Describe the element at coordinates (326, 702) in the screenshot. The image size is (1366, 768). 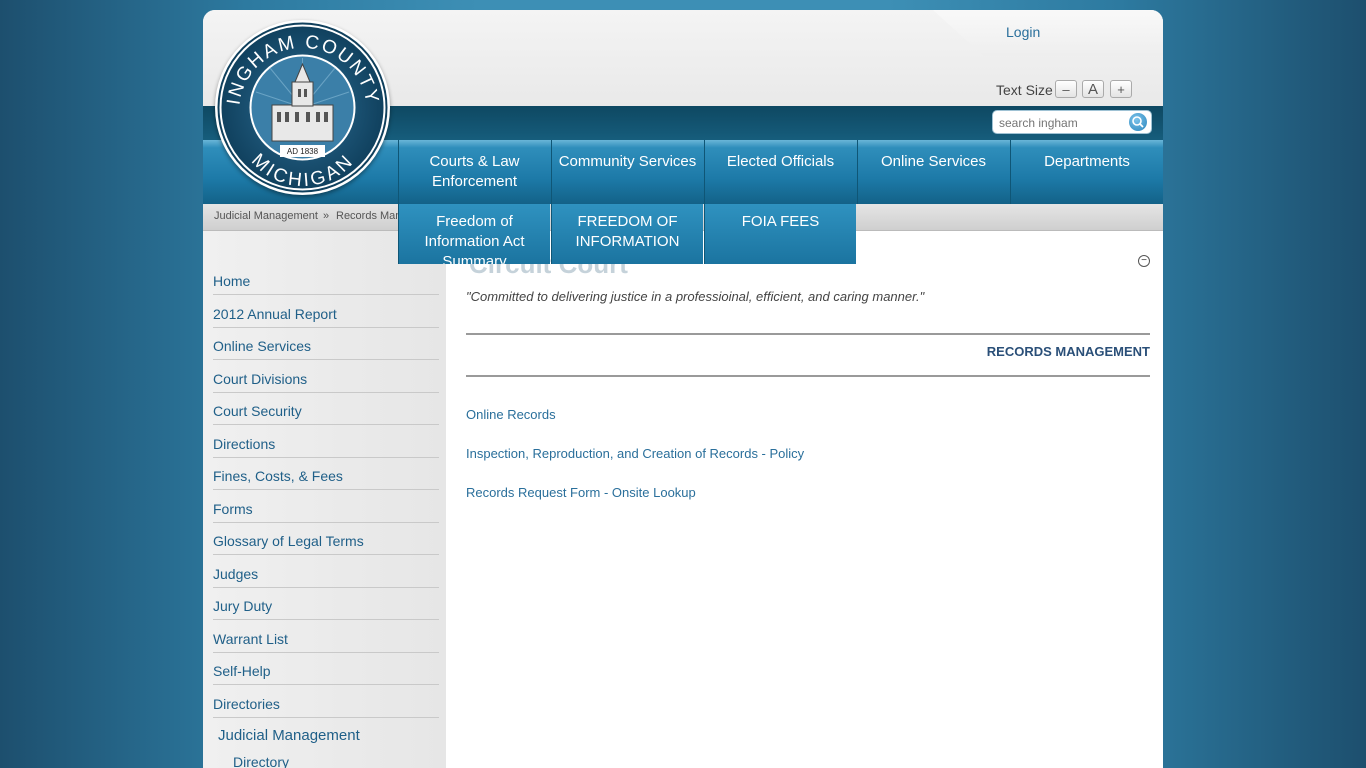
I see `sidebar-item-directories: Directories` at that location.